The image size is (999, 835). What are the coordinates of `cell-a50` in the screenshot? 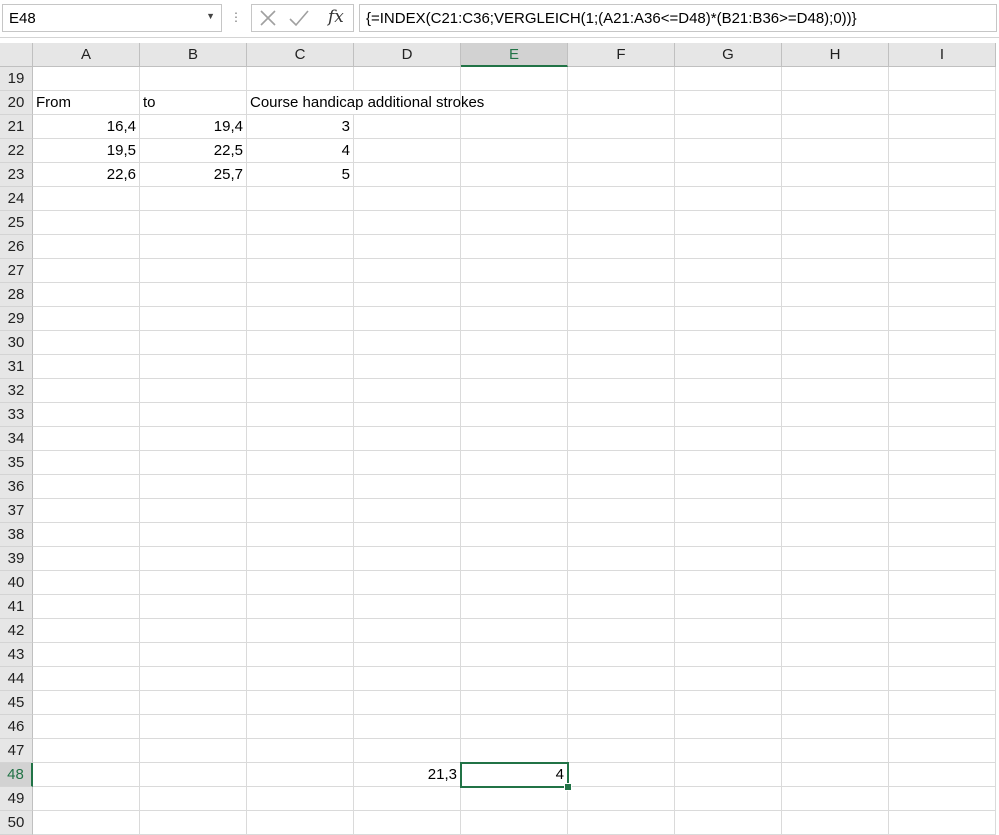 It's located at (86, 823).